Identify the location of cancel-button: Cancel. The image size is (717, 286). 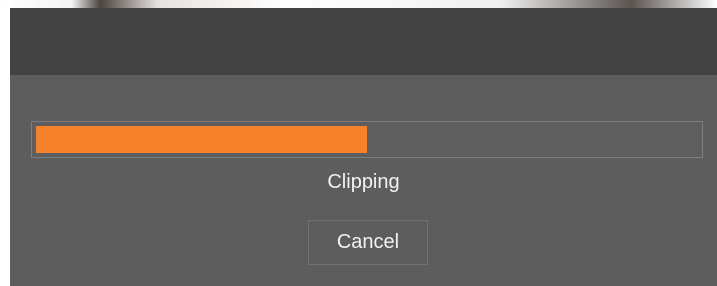
(368, 242).